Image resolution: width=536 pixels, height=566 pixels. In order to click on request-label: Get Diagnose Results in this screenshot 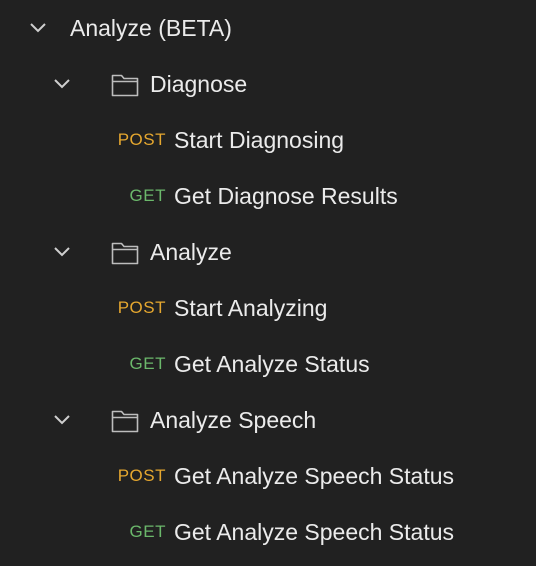, I will do `click(286, 196)`.